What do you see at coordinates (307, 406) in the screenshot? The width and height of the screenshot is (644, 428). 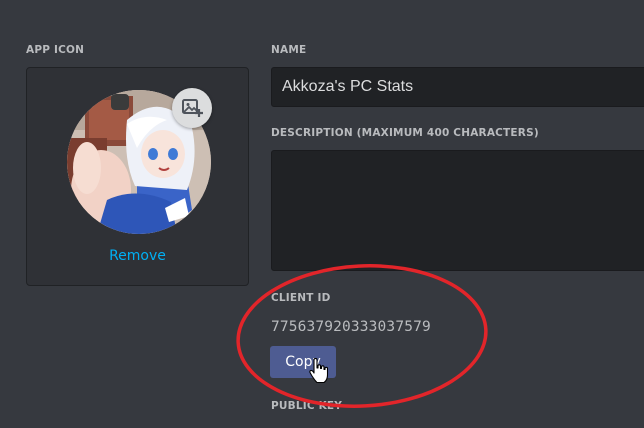 I see `public-key-label: PUBLIC KEY` at bounding box center [307, 406].